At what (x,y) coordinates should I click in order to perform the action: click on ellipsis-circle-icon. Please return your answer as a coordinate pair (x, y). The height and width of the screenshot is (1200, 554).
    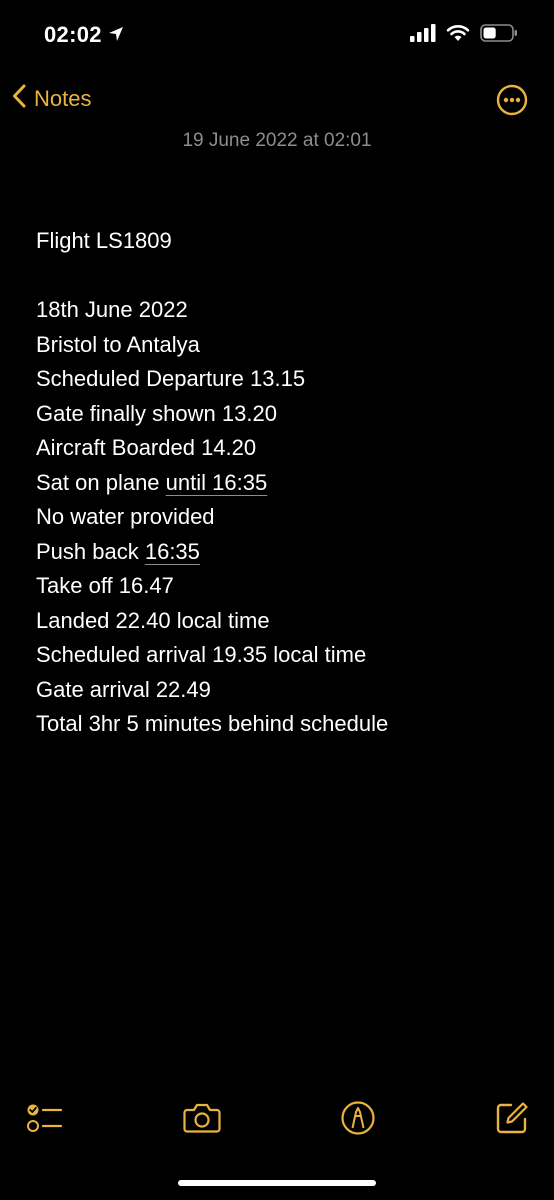
    Looking at the image, I should click on (512, 102).